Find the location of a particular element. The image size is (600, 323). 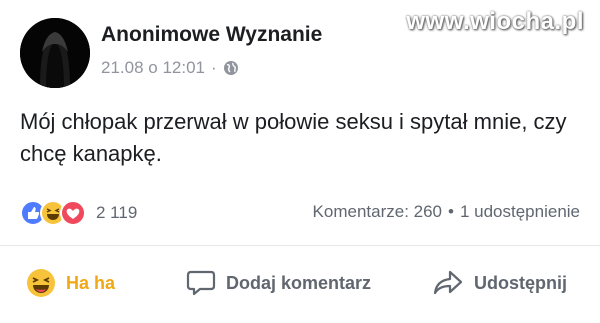

hooded-figure-icon is located at coordinates (55, 53).